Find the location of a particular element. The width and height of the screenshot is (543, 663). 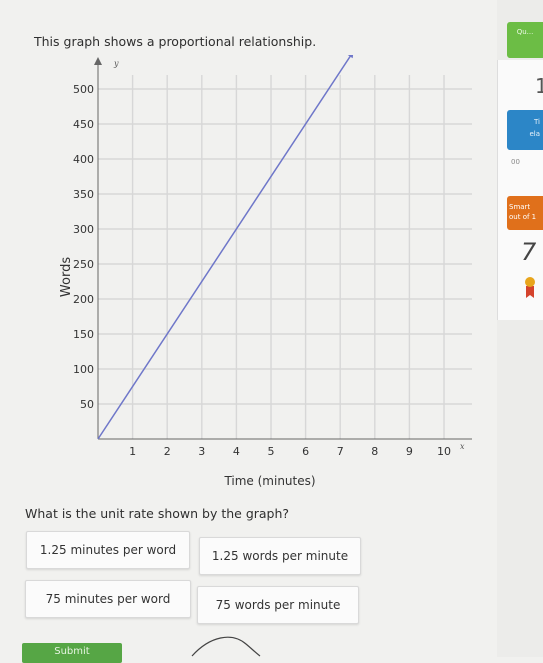

submit-button: Submit is located at coordinates (72, 653).